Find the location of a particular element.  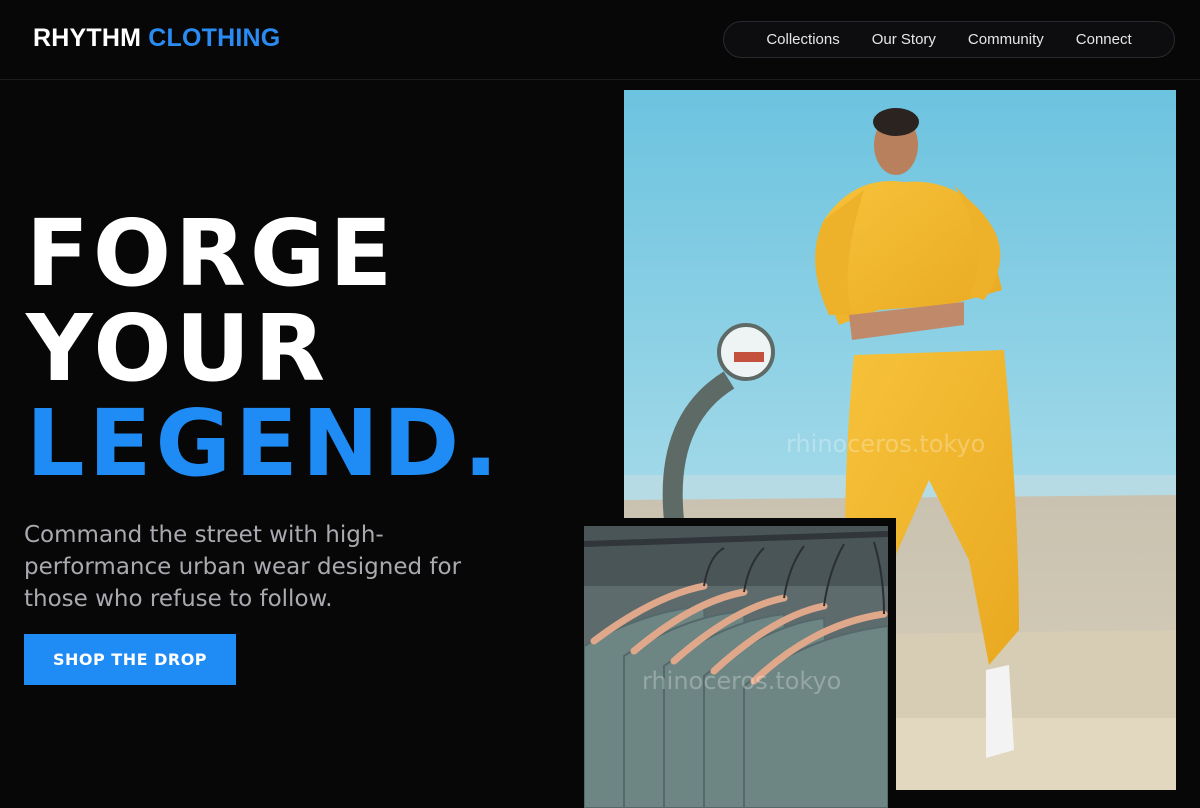

nav-item-collections: Collections is located at coordinates (802, 39).